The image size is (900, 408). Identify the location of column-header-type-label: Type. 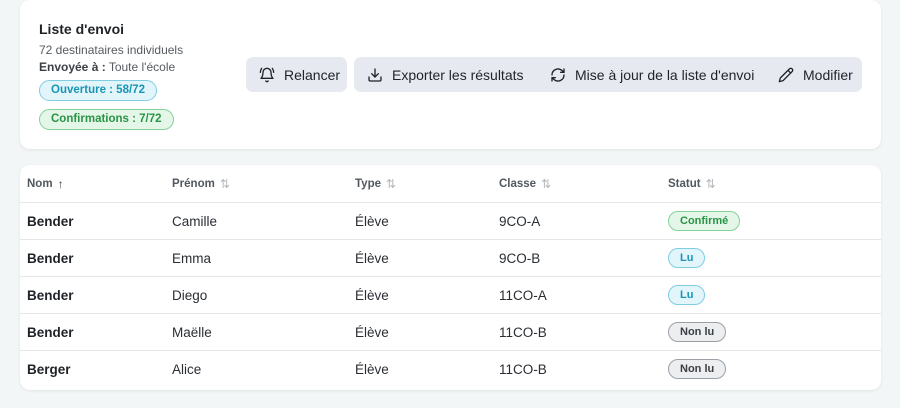
(368, 184).